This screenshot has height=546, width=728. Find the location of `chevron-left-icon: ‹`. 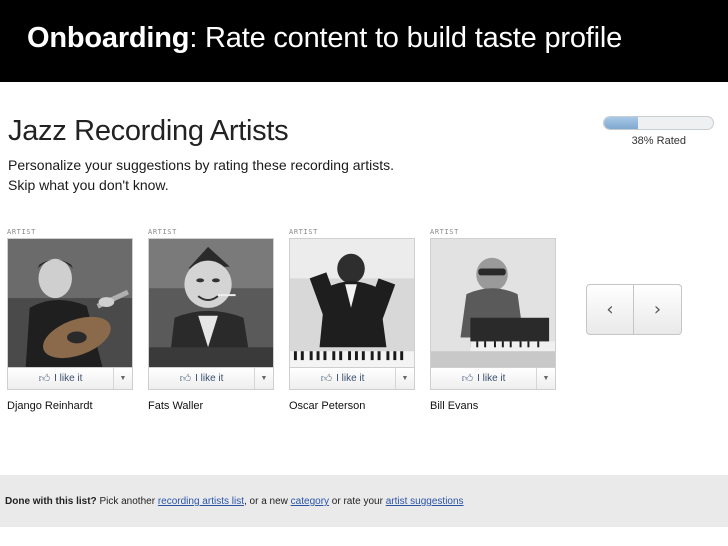

chevron-left-icon: ‹ is located at coordinates (610, 309).